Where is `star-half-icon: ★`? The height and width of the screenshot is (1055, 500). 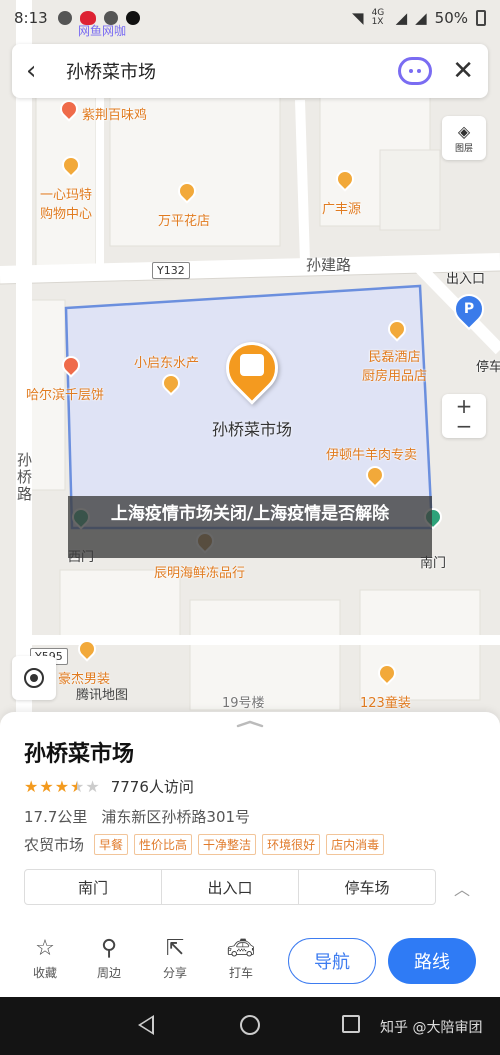
star-half-icon: ★ is located at coordinates (77, 786).